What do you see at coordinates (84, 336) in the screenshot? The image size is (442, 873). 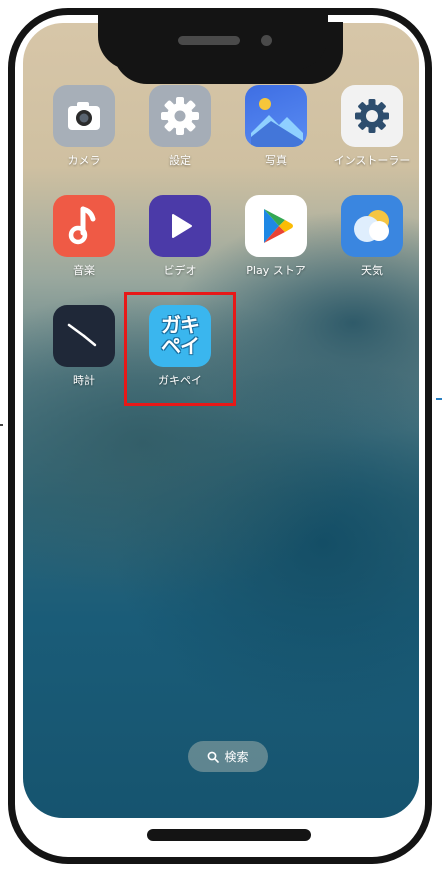 I see `clock-icon` at bounding box center [84, 336].